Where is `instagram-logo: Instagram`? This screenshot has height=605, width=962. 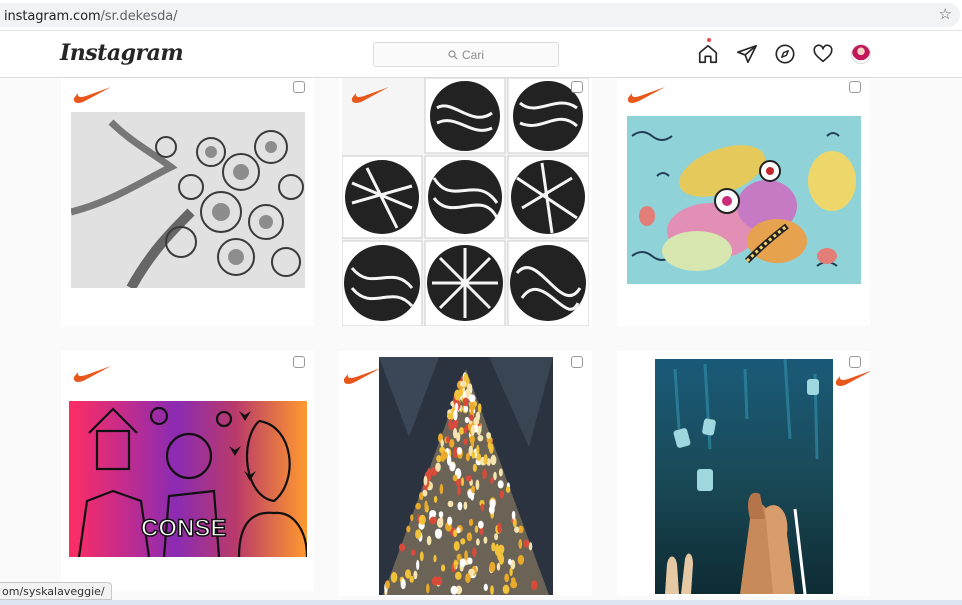 instagram-logo: Instagram is located at coordinates (122, 53).